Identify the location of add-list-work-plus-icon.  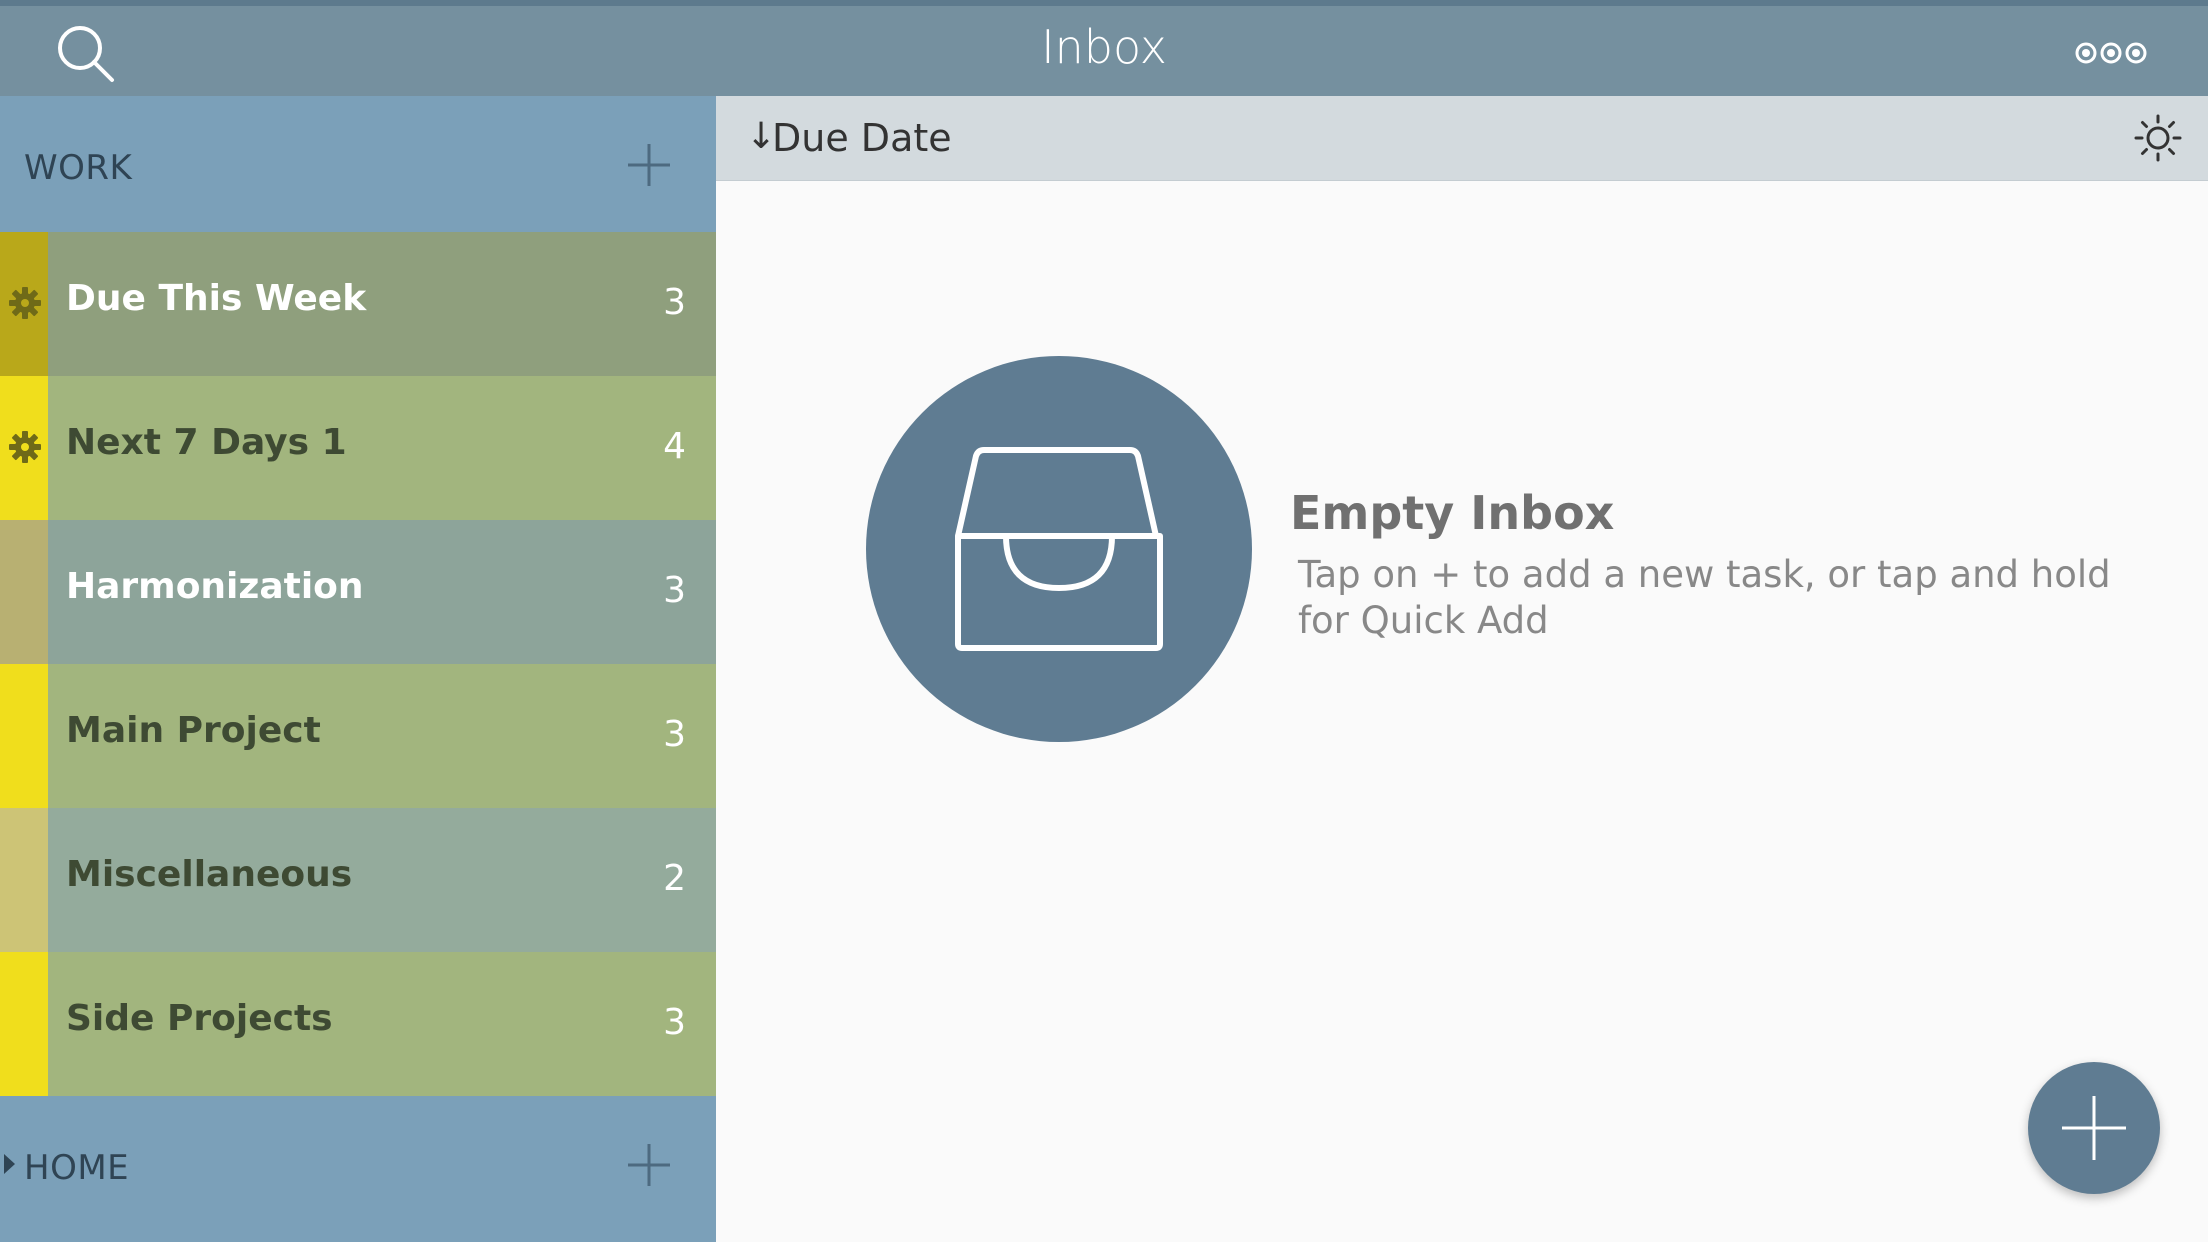
(649, 165).